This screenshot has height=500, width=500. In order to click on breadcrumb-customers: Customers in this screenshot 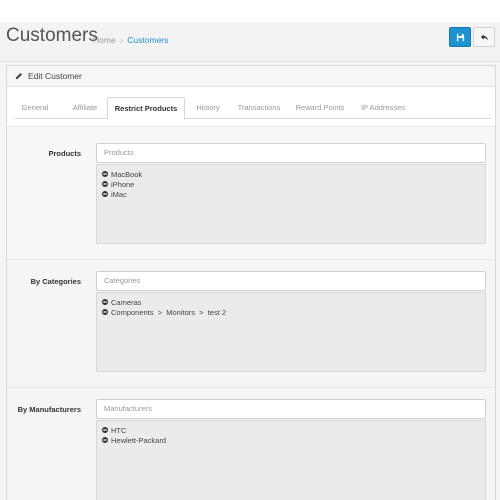, I will do `click(147, 40)`.